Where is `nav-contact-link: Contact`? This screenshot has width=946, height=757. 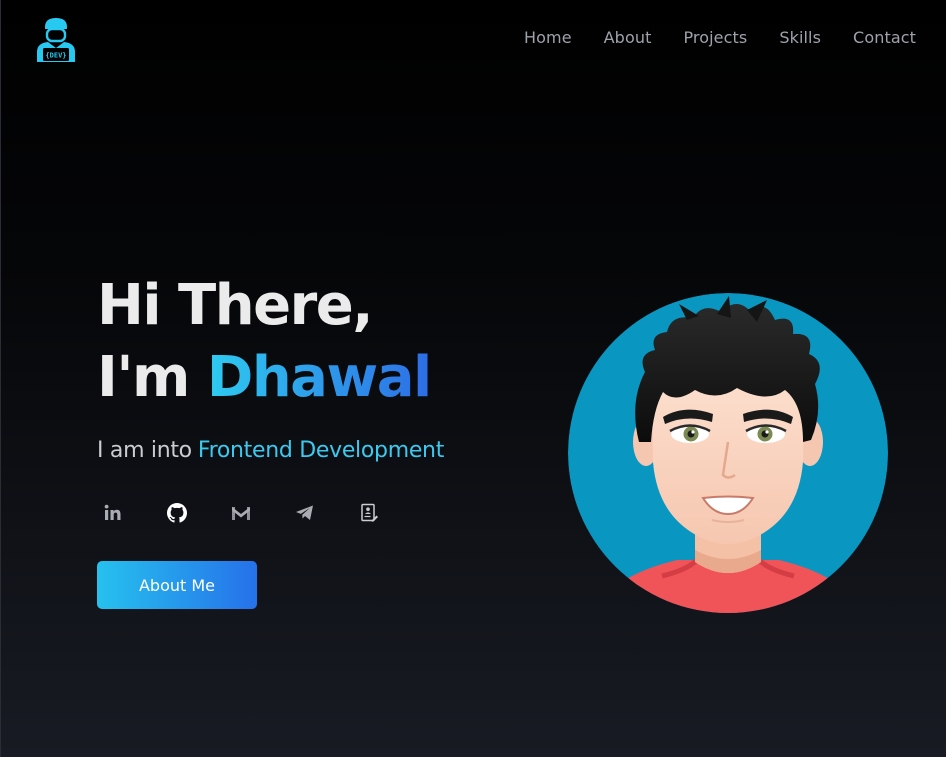
nav-contact-link: Contact is located at coordinates (884, 37).